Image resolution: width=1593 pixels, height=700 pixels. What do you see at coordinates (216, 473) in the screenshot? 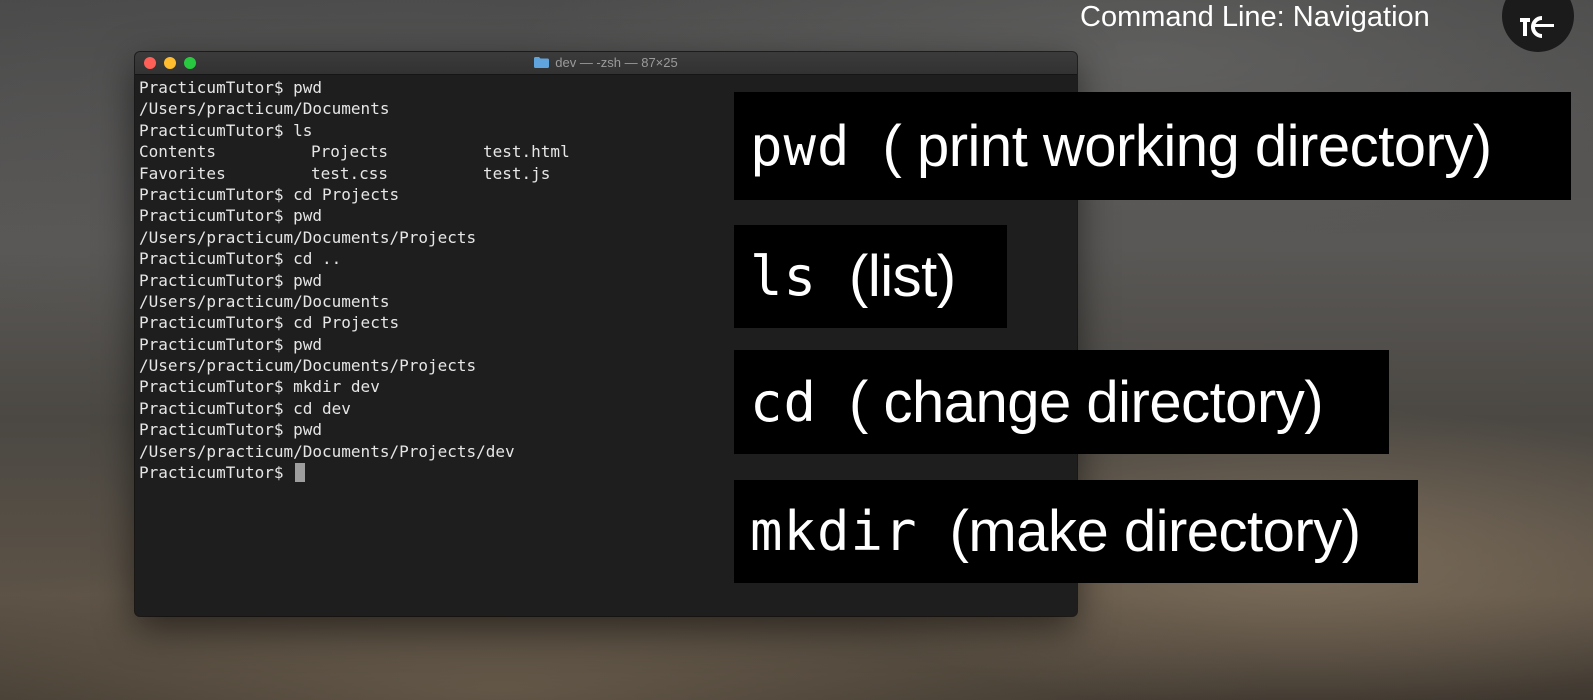
I see `terminal-prompt: PracticumTutor$` at bounding box center [216, 473].